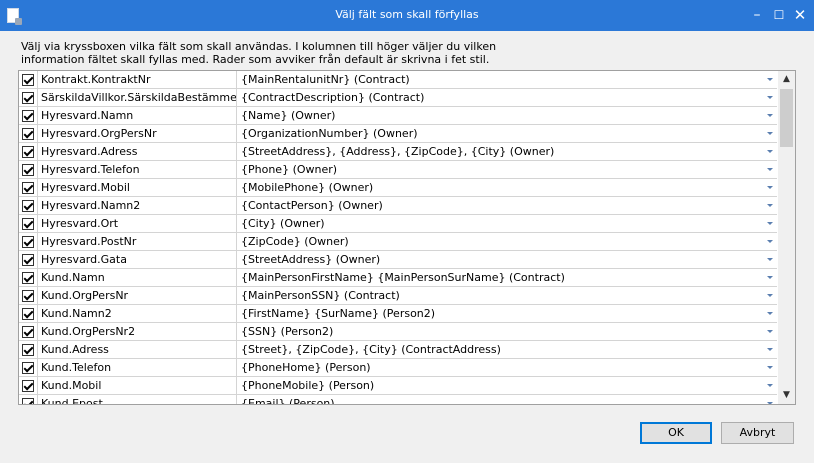 The width and height of the screenshot is (814, 463). I want to click on field-value: {ContractDescription} (Contract), so click(333, 97).